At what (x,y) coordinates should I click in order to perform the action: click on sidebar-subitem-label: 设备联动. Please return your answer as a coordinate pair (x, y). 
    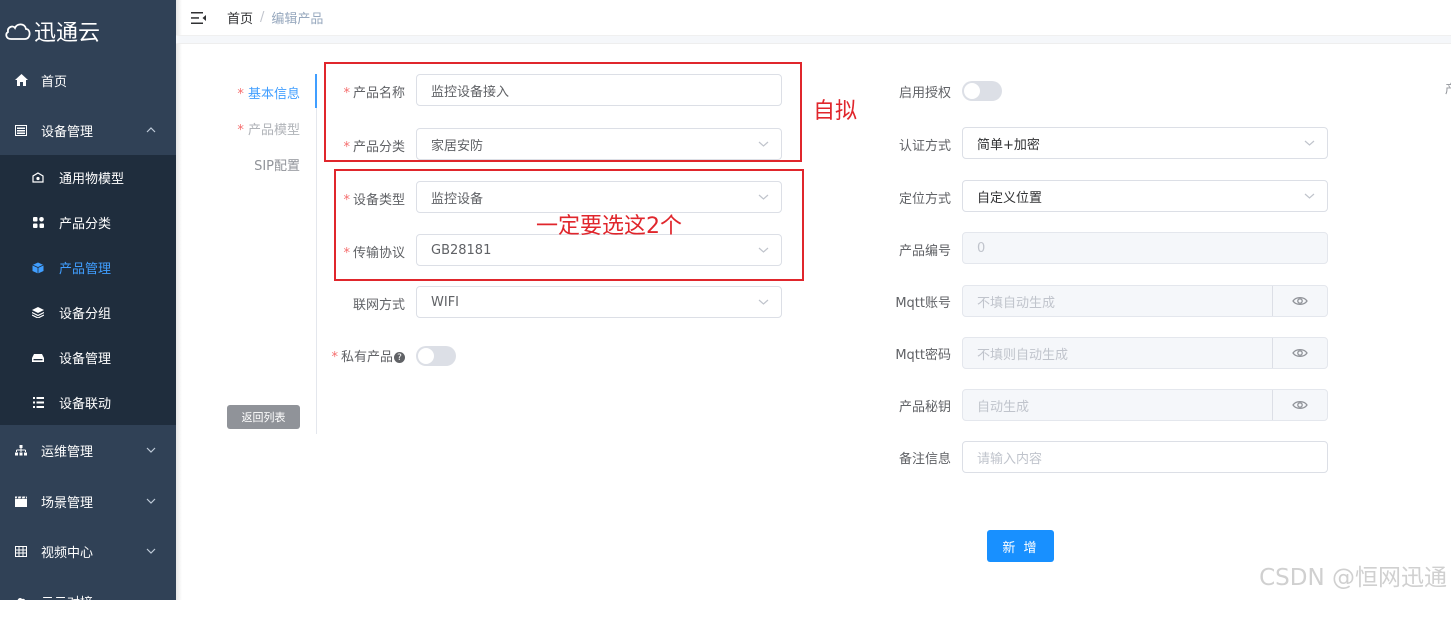
    Looking at the image, I should click on (85, 404).